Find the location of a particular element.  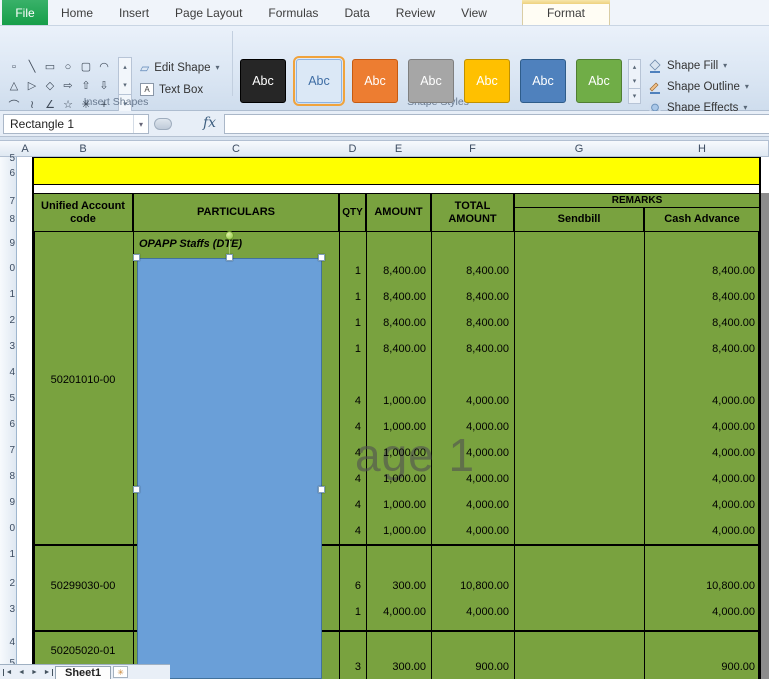

resize-handle-middle-right is located at coordinates (321, 489).